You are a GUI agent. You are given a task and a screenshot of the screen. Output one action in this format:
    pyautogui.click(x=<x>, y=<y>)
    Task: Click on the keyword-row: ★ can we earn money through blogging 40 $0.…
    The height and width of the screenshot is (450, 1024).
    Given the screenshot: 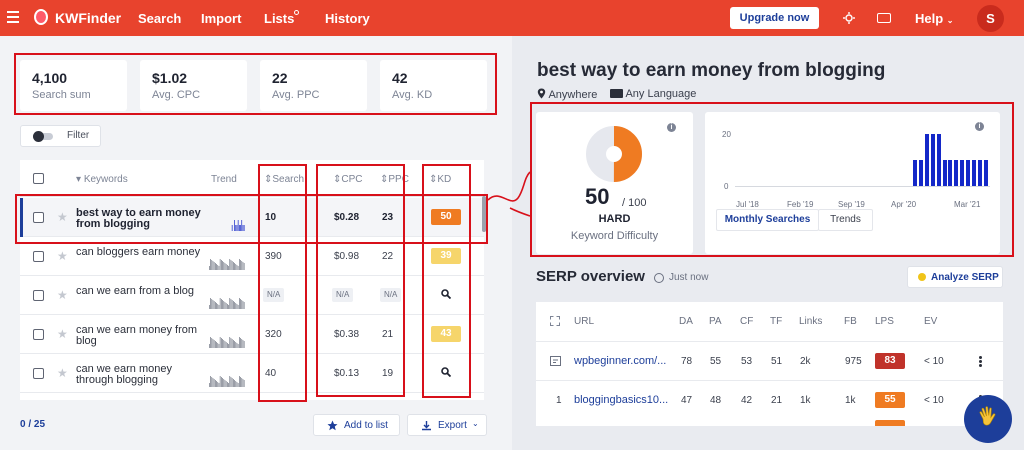 What is the action you would take?
    pyautogui.click(x=252, y=373)
    